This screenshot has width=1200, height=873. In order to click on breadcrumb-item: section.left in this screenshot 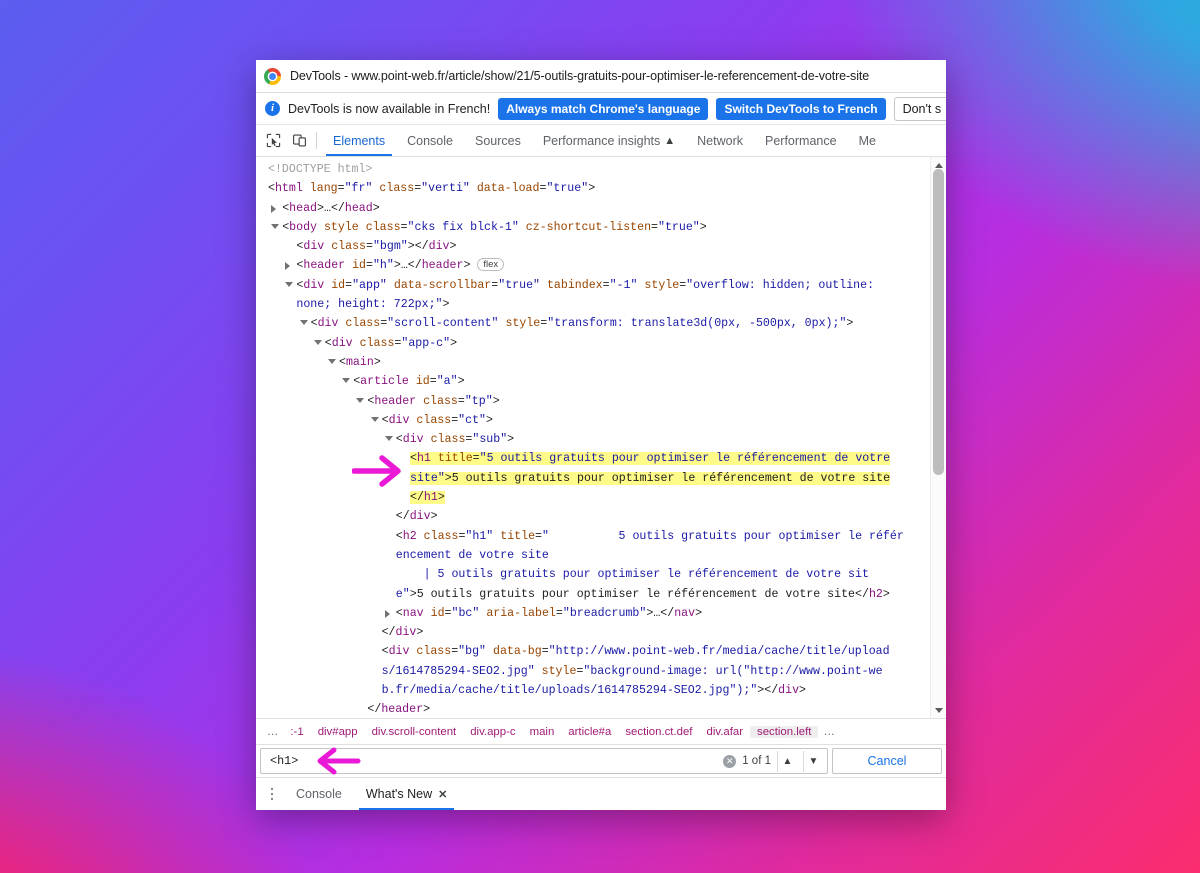, I will do `click(784, 731)`.